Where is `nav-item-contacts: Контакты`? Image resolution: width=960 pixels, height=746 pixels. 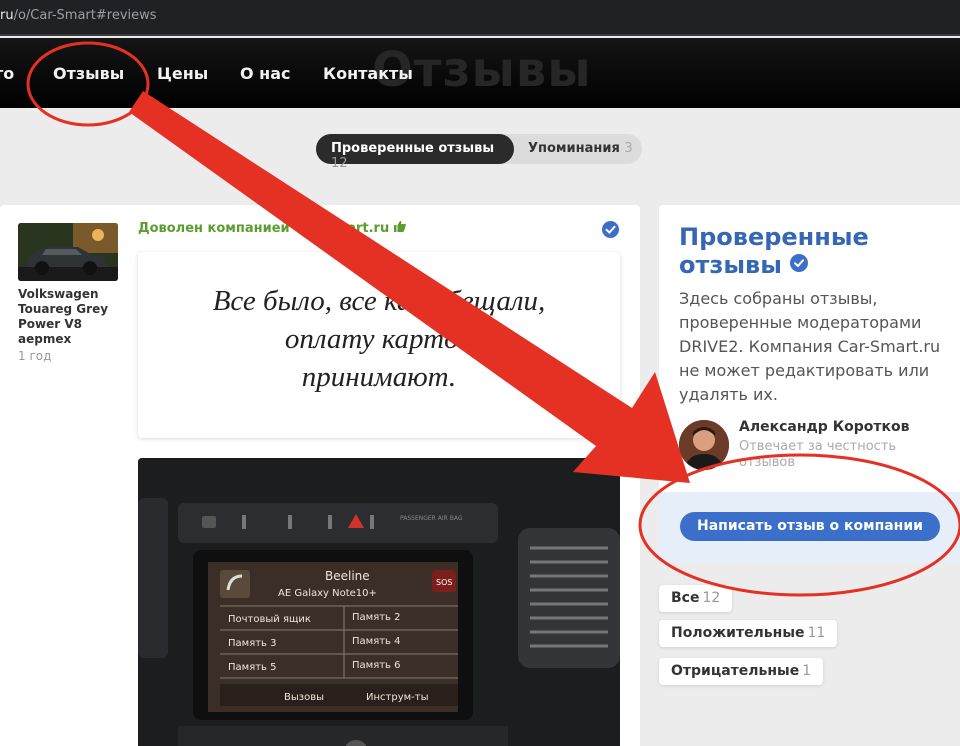 nav-item-contacts: Контакты is located at coordinates (368, 73).